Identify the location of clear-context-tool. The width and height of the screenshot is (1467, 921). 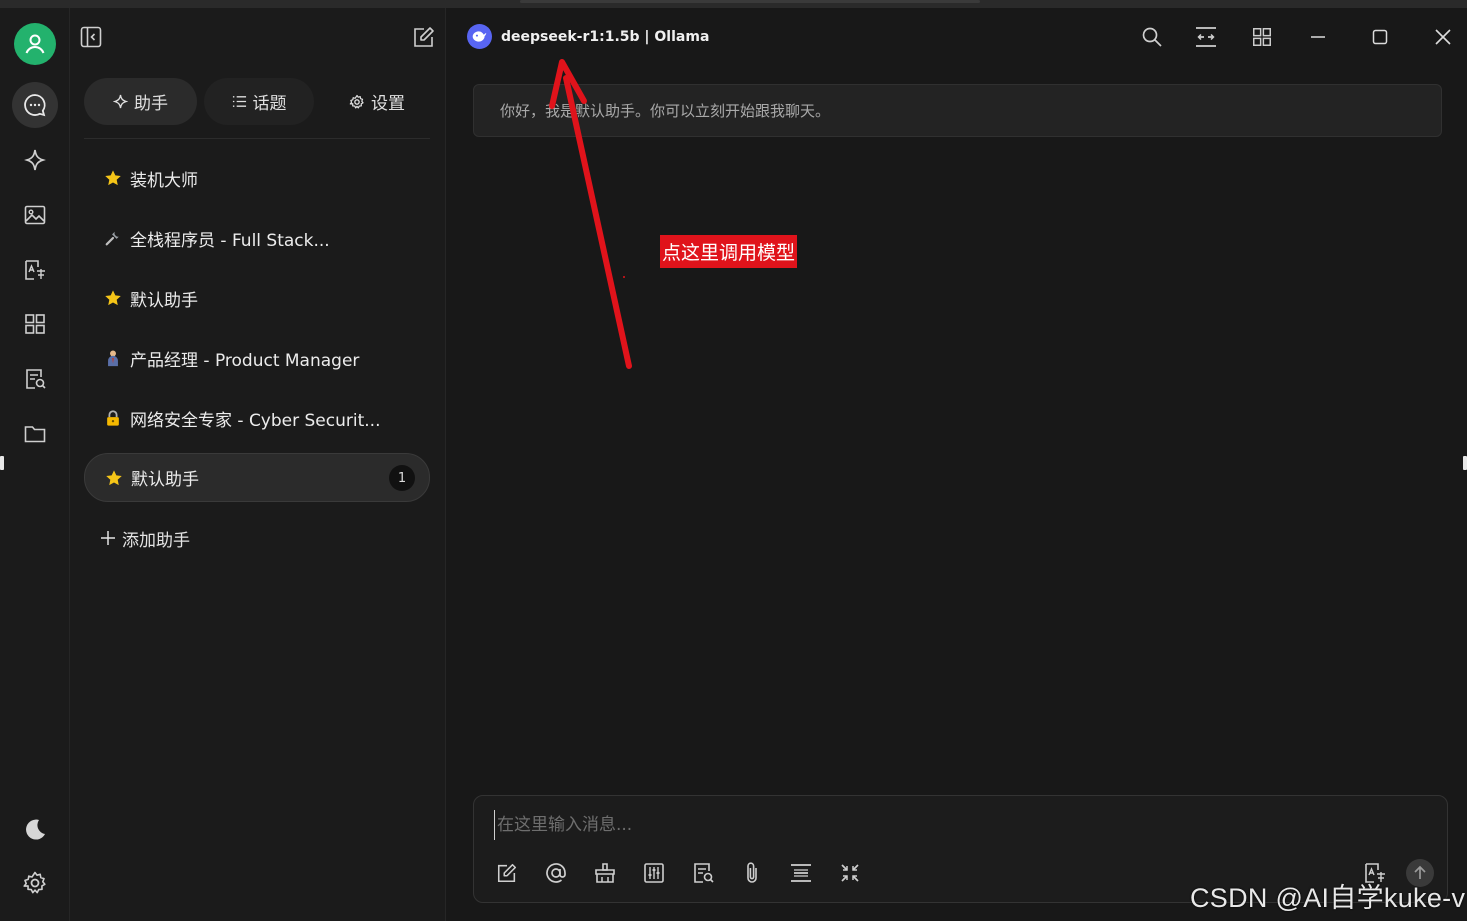
(605, 873).